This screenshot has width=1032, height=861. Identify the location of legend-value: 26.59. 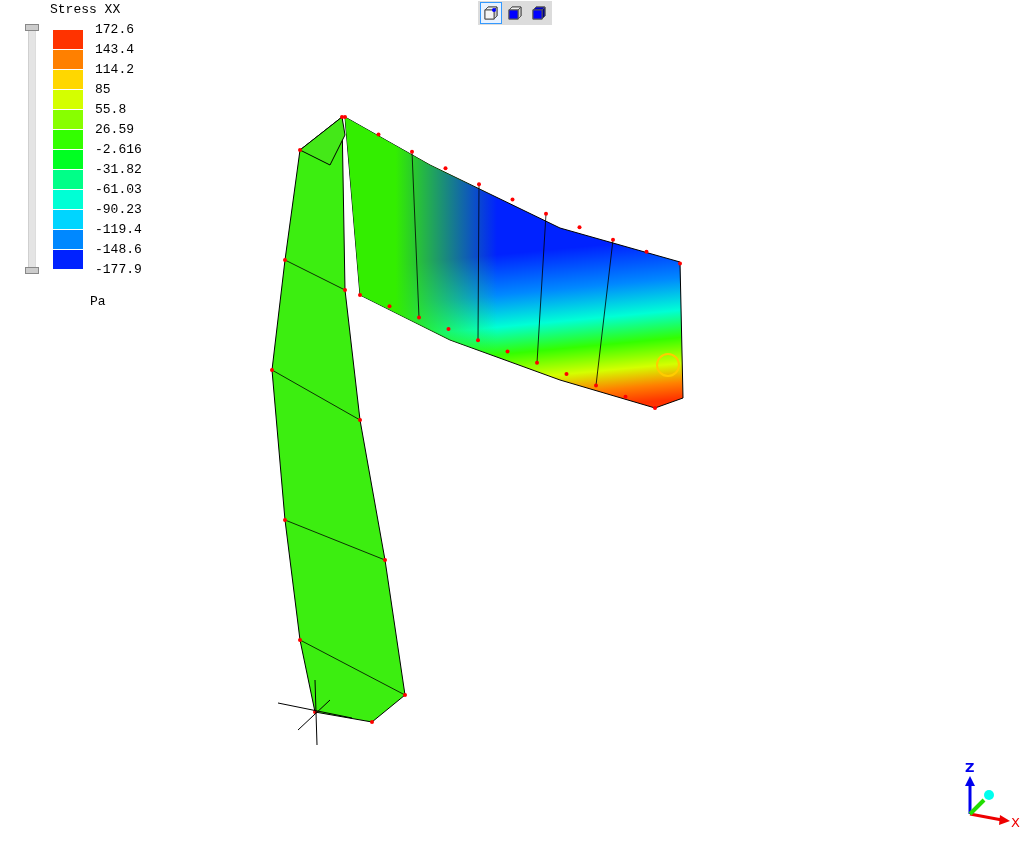
(115, 130).